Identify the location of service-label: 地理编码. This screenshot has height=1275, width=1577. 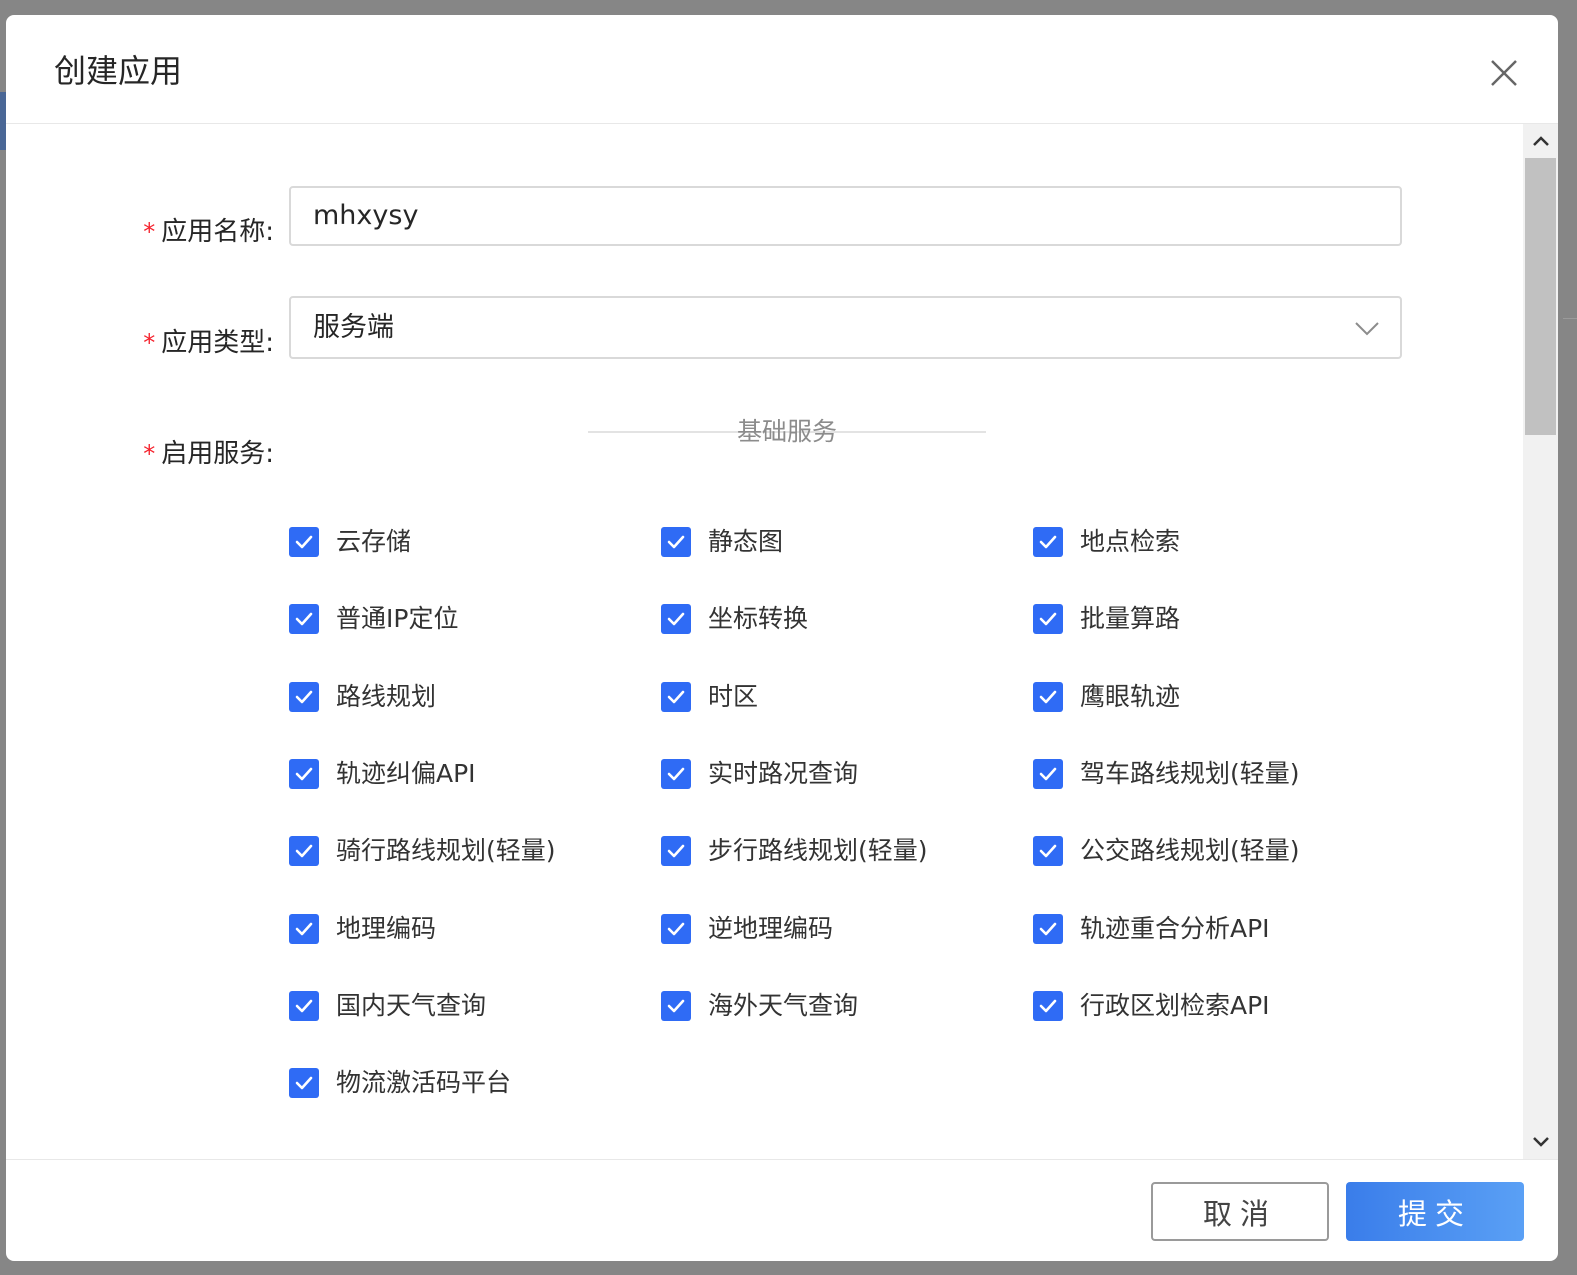
(386, 928).